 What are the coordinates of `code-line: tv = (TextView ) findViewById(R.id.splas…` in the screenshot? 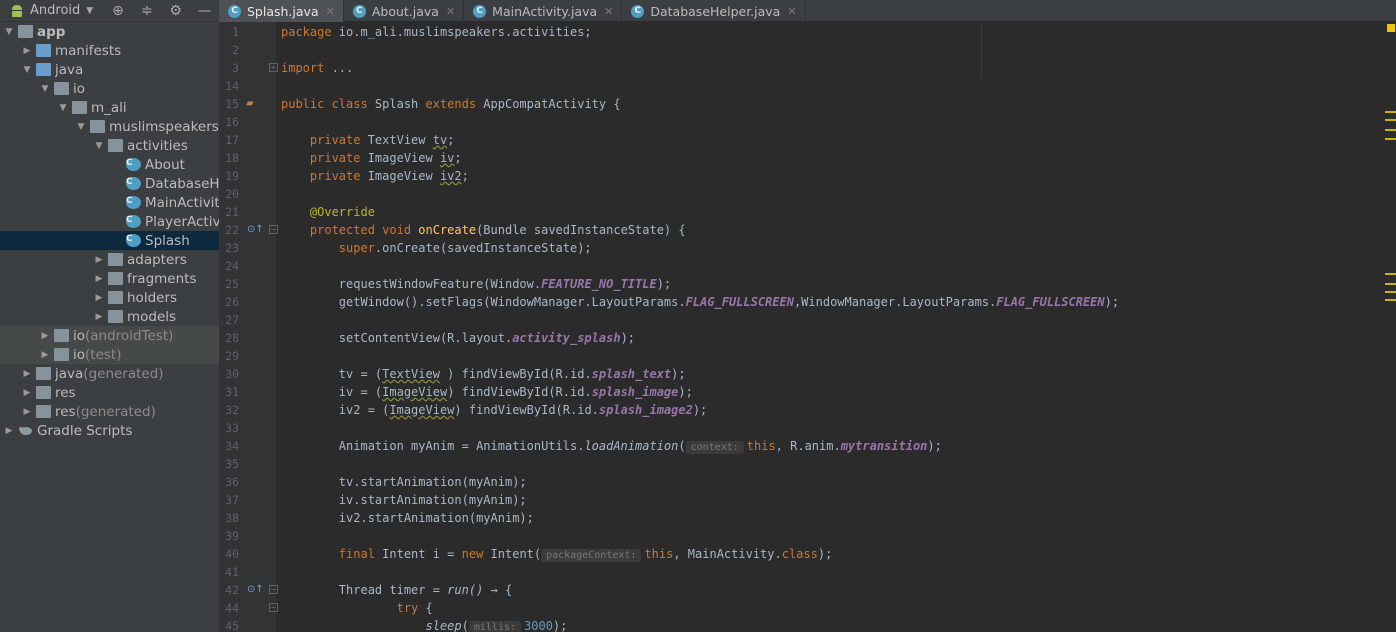 It's located at (483, 374).